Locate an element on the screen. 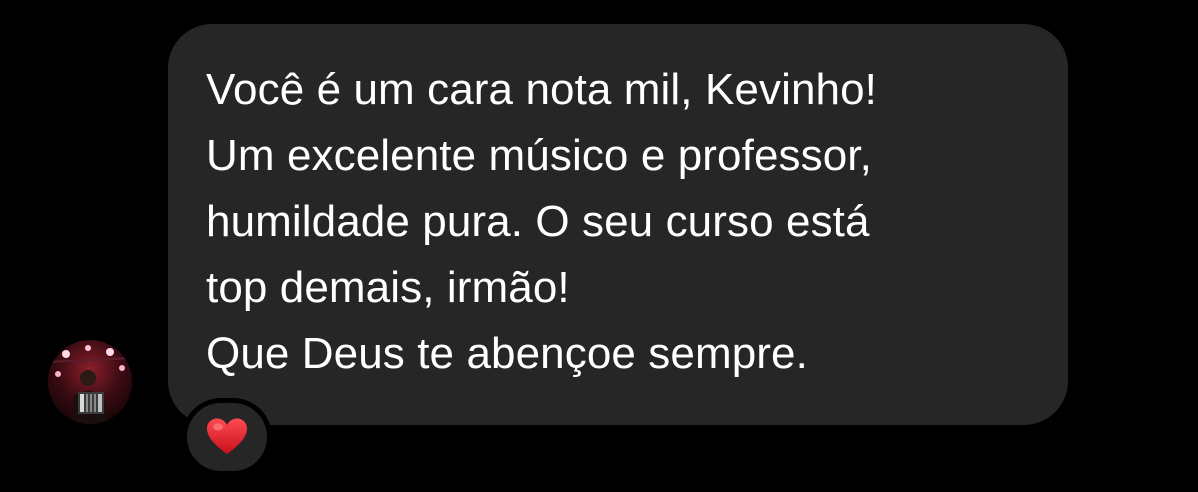 The height and width of the screenshot is (492, 1198). sender-avatar is located at coordinates (90, 382).